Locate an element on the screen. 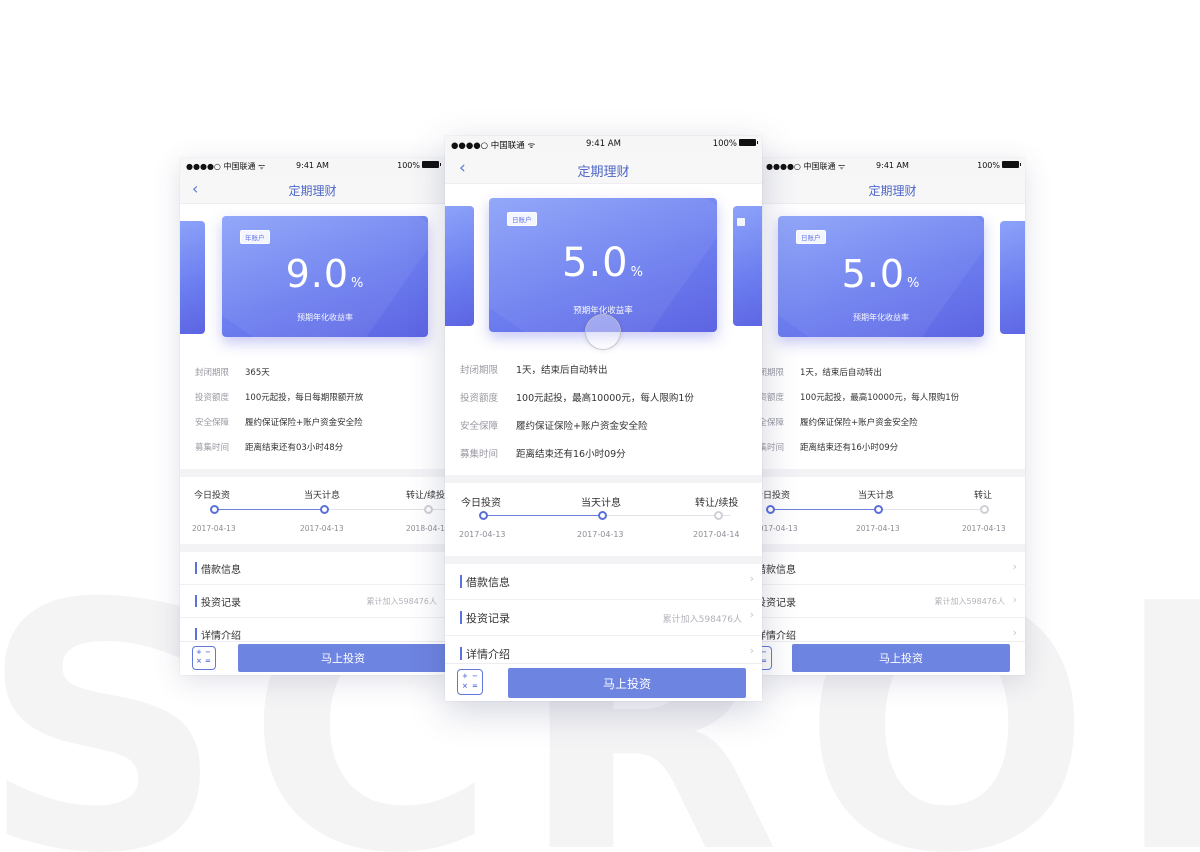 Image resolution: width=1200 pixels, height=852 pixels. account-type-badge: 年账户 is located at coordinates (255, 237).